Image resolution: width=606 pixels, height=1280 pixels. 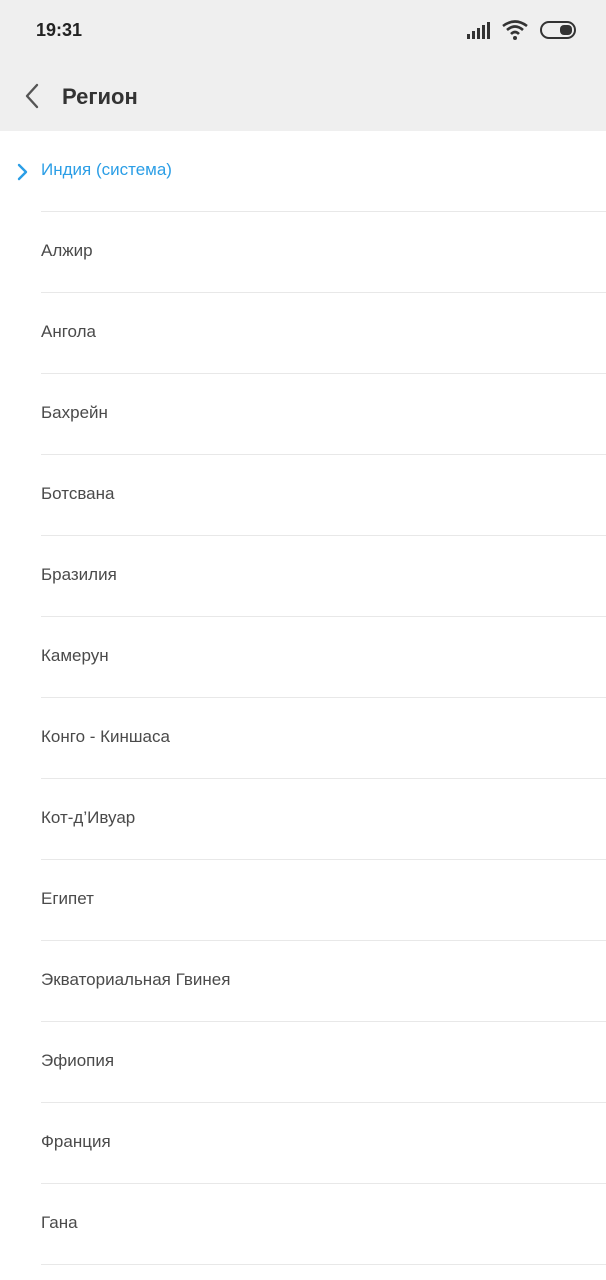 I want to click on region-label: Франция, so click(x=76, y=1141).